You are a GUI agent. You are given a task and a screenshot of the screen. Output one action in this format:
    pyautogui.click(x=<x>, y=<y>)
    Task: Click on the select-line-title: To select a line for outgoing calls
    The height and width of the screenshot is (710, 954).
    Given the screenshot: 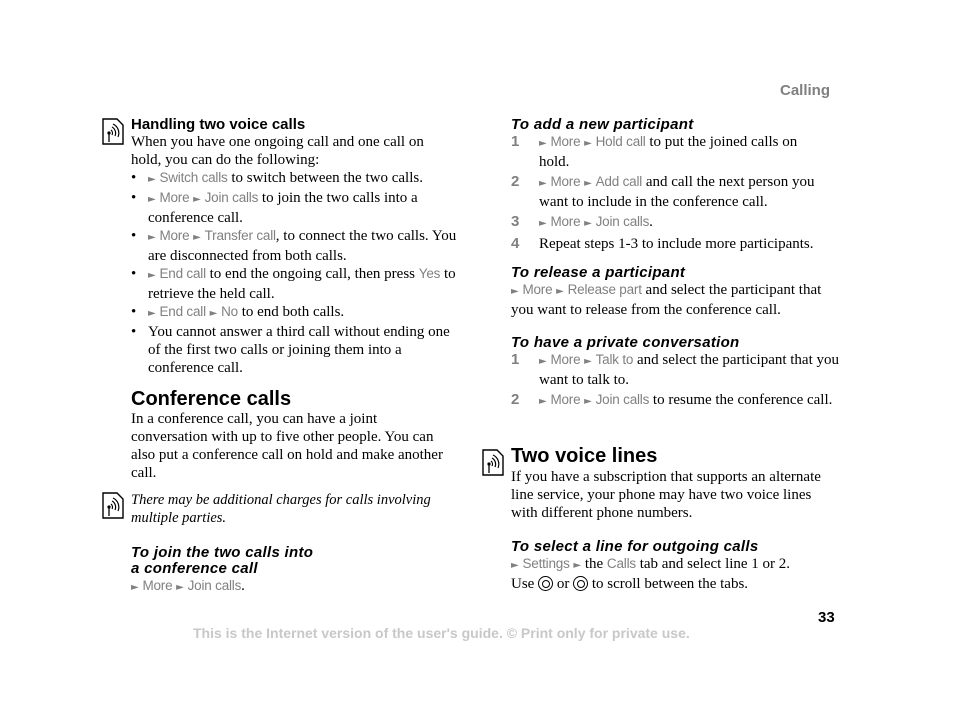 What is the action you would take?
    pyautogui.click(x=635, y=546)
    